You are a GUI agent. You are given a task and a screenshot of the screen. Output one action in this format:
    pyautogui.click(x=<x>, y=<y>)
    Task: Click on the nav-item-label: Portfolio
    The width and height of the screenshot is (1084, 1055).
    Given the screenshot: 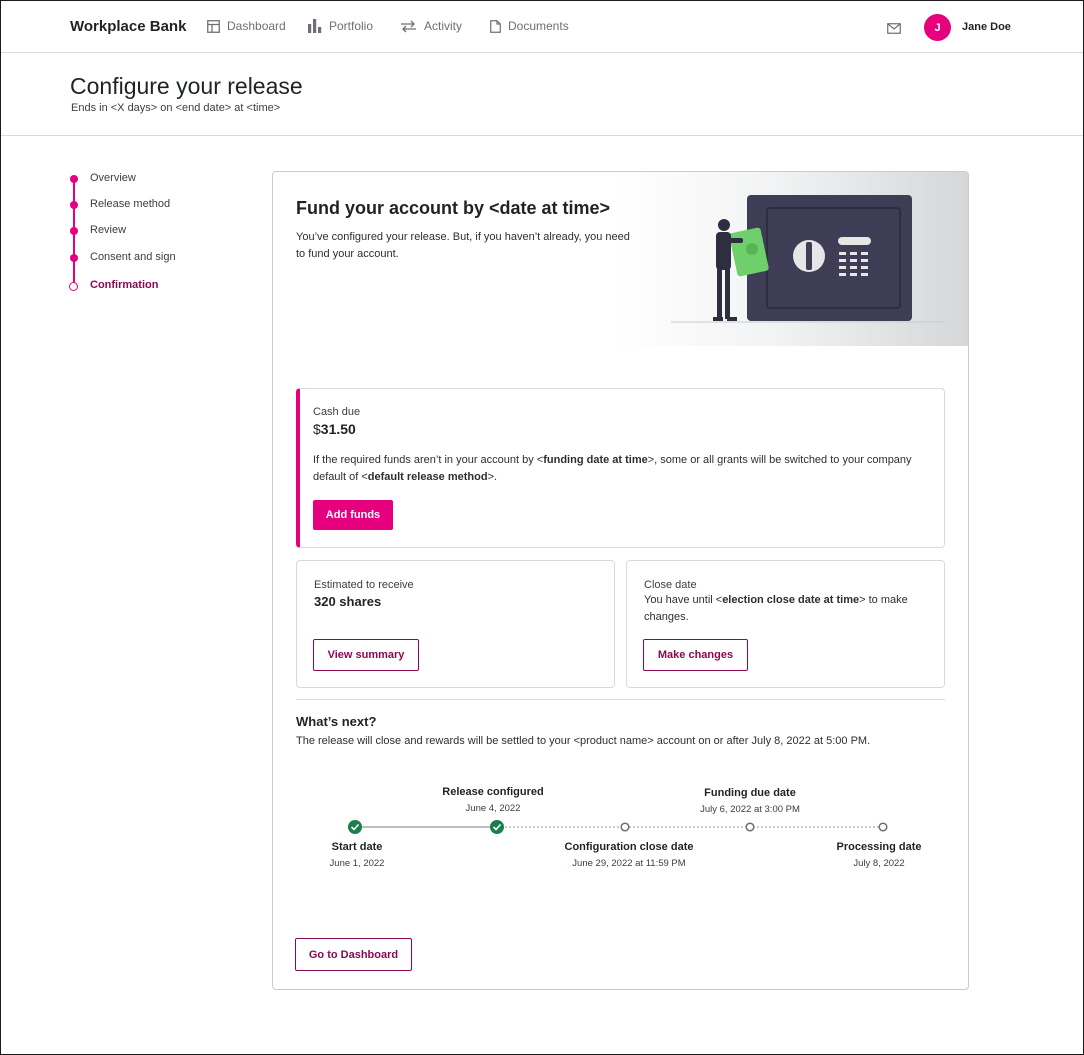 What is the action you would take?
    pyautogui.click(x=351, y=26)
    